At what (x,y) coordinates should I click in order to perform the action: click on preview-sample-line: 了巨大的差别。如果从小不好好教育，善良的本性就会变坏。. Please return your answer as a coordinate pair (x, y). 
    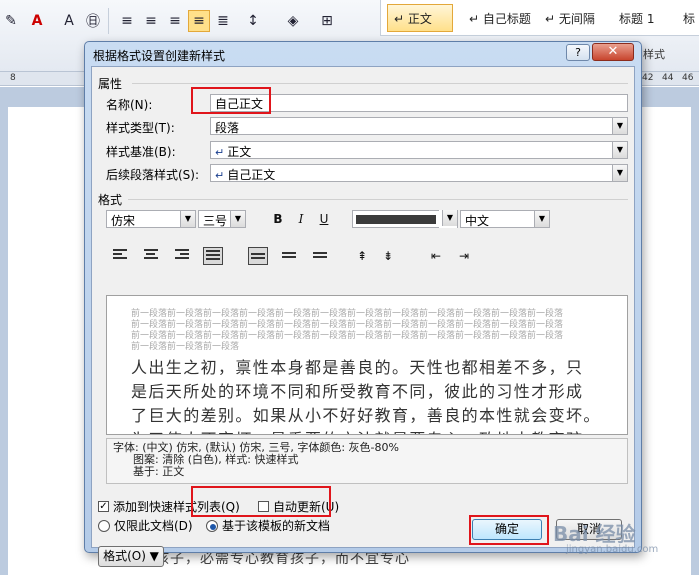
    Looking at the image, I should click on (366, 415).